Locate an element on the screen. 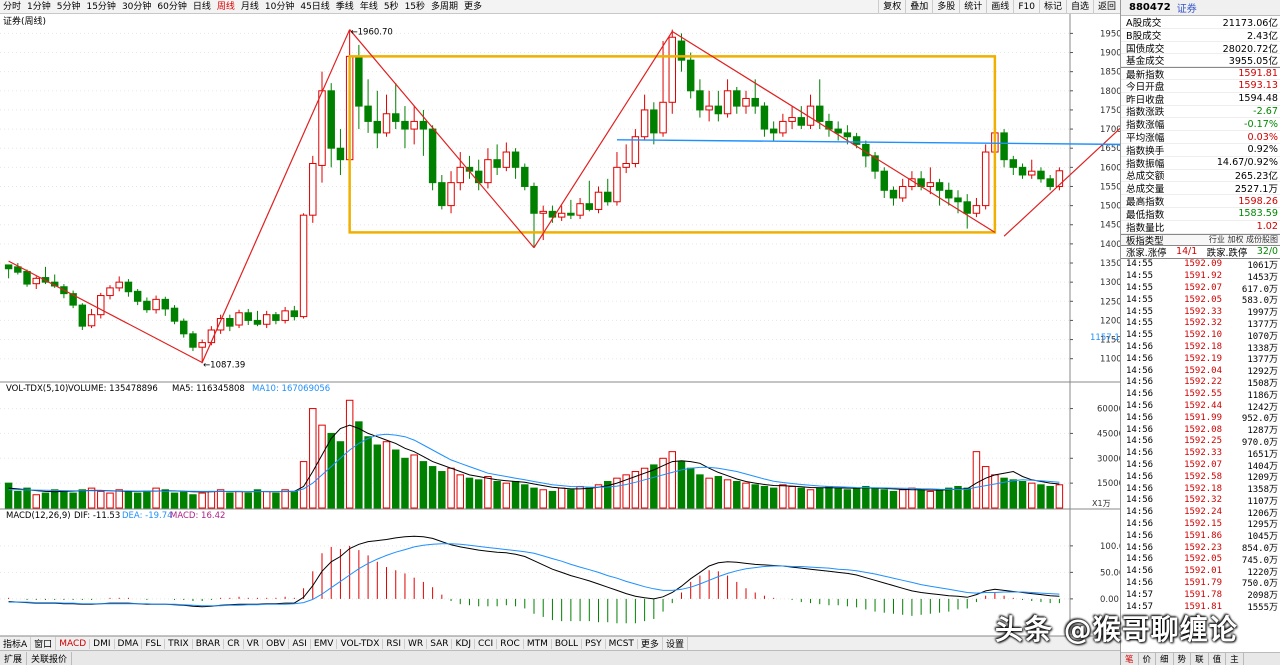 The width and height of the screenshot is (1280, 665). indicator-tab-15: WR is located at coordinates (416, 643).